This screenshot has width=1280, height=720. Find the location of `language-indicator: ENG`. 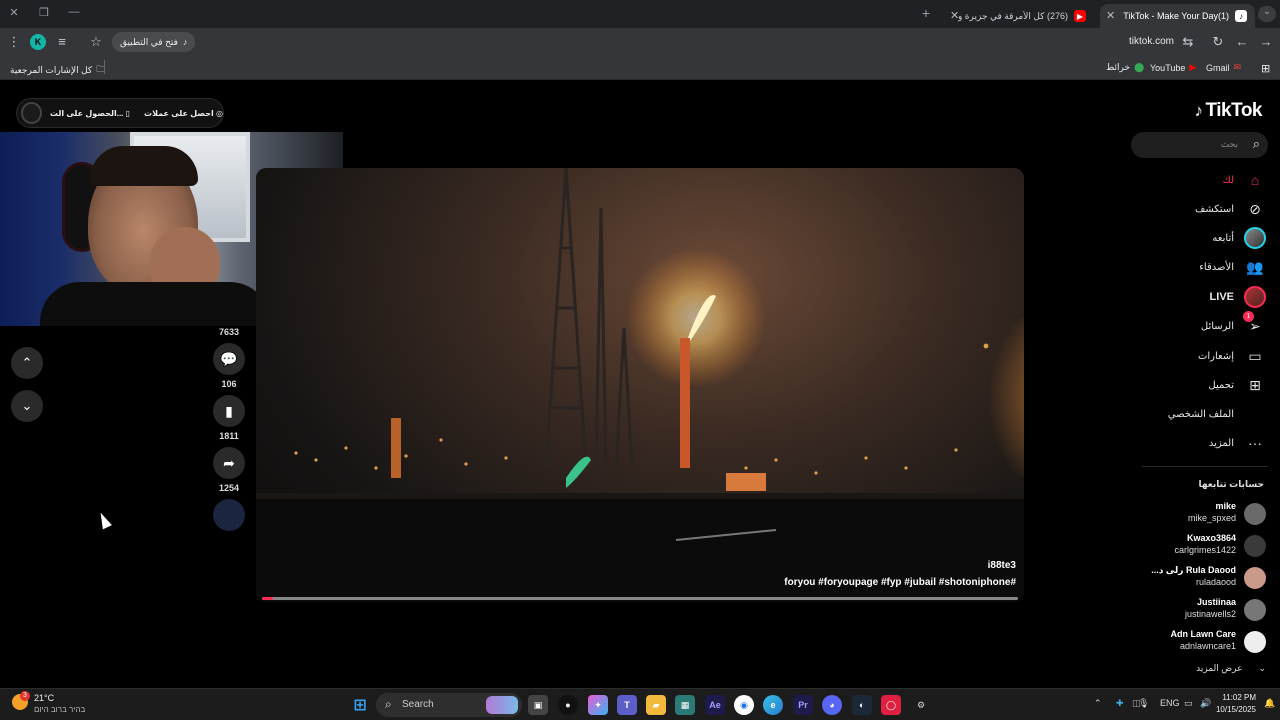

language-indicator: ENG is located at coordinates (1170, 703).